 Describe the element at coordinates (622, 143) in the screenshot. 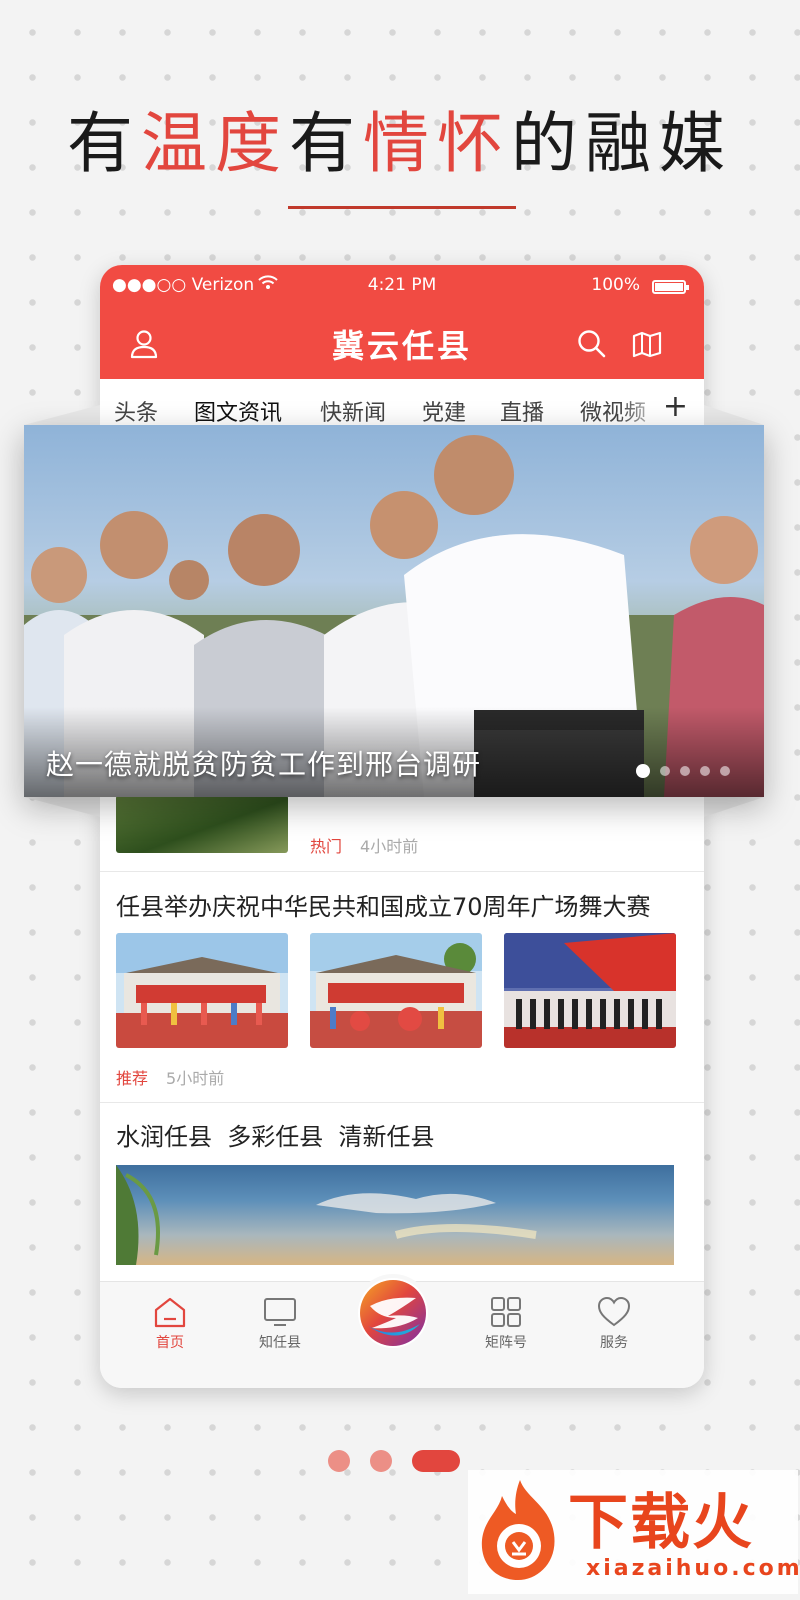

I see `headline-part5: 的融媒` at that location.